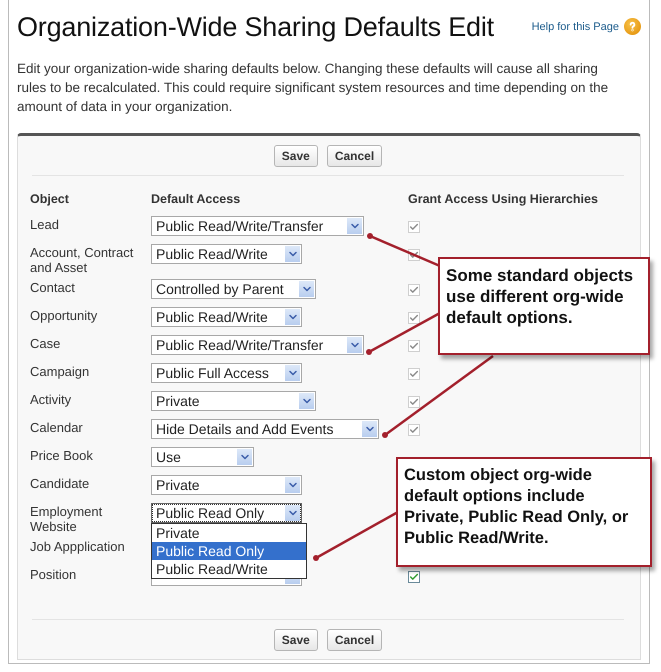  What do you see at coordinates (62, 456) in the screenshot?
I see `object-label: Price Book` at bounding box center [62, 456].